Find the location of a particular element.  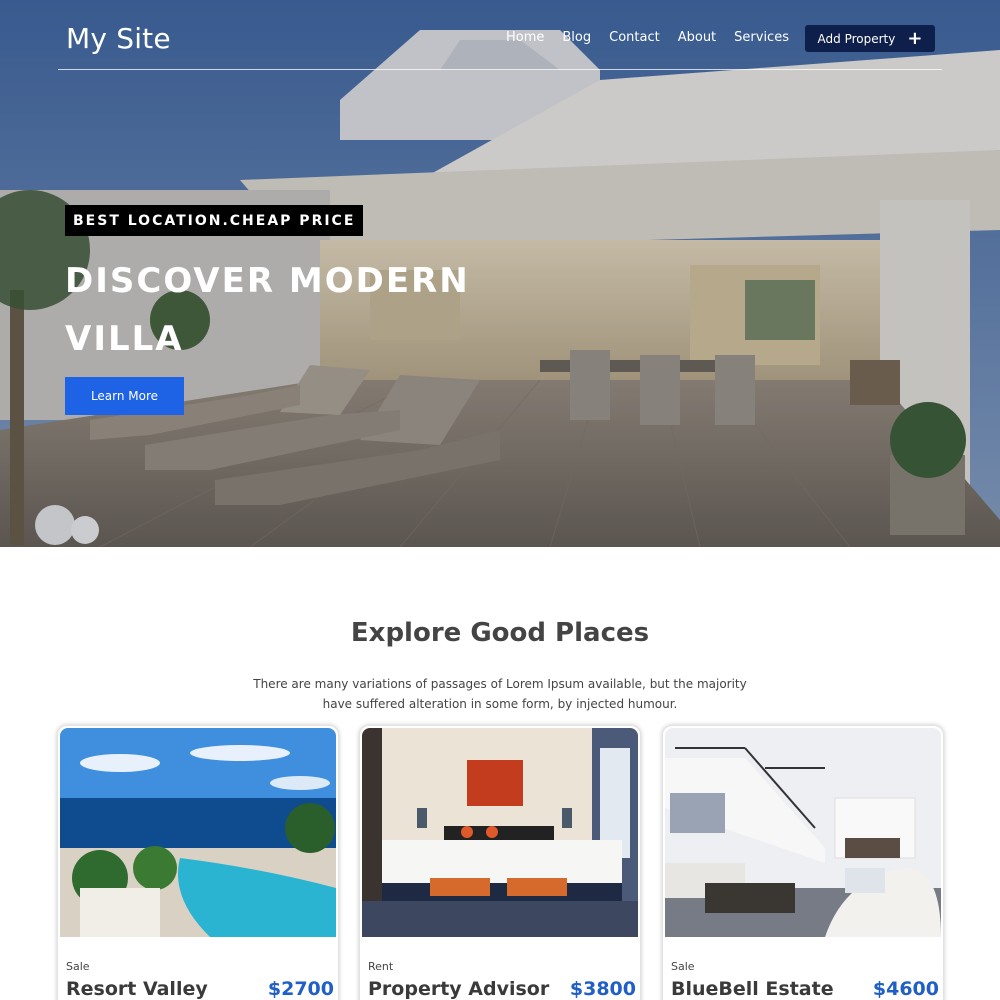

main-nav: Home Blog Contact About Services is located at coordinates (656, 37).